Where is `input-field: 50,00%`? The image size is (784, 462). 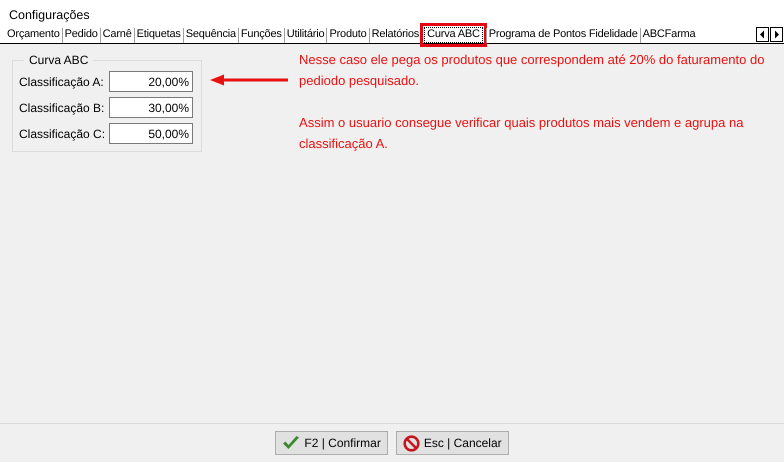 input-field: 50,00% is located at coordinates (151, 133).